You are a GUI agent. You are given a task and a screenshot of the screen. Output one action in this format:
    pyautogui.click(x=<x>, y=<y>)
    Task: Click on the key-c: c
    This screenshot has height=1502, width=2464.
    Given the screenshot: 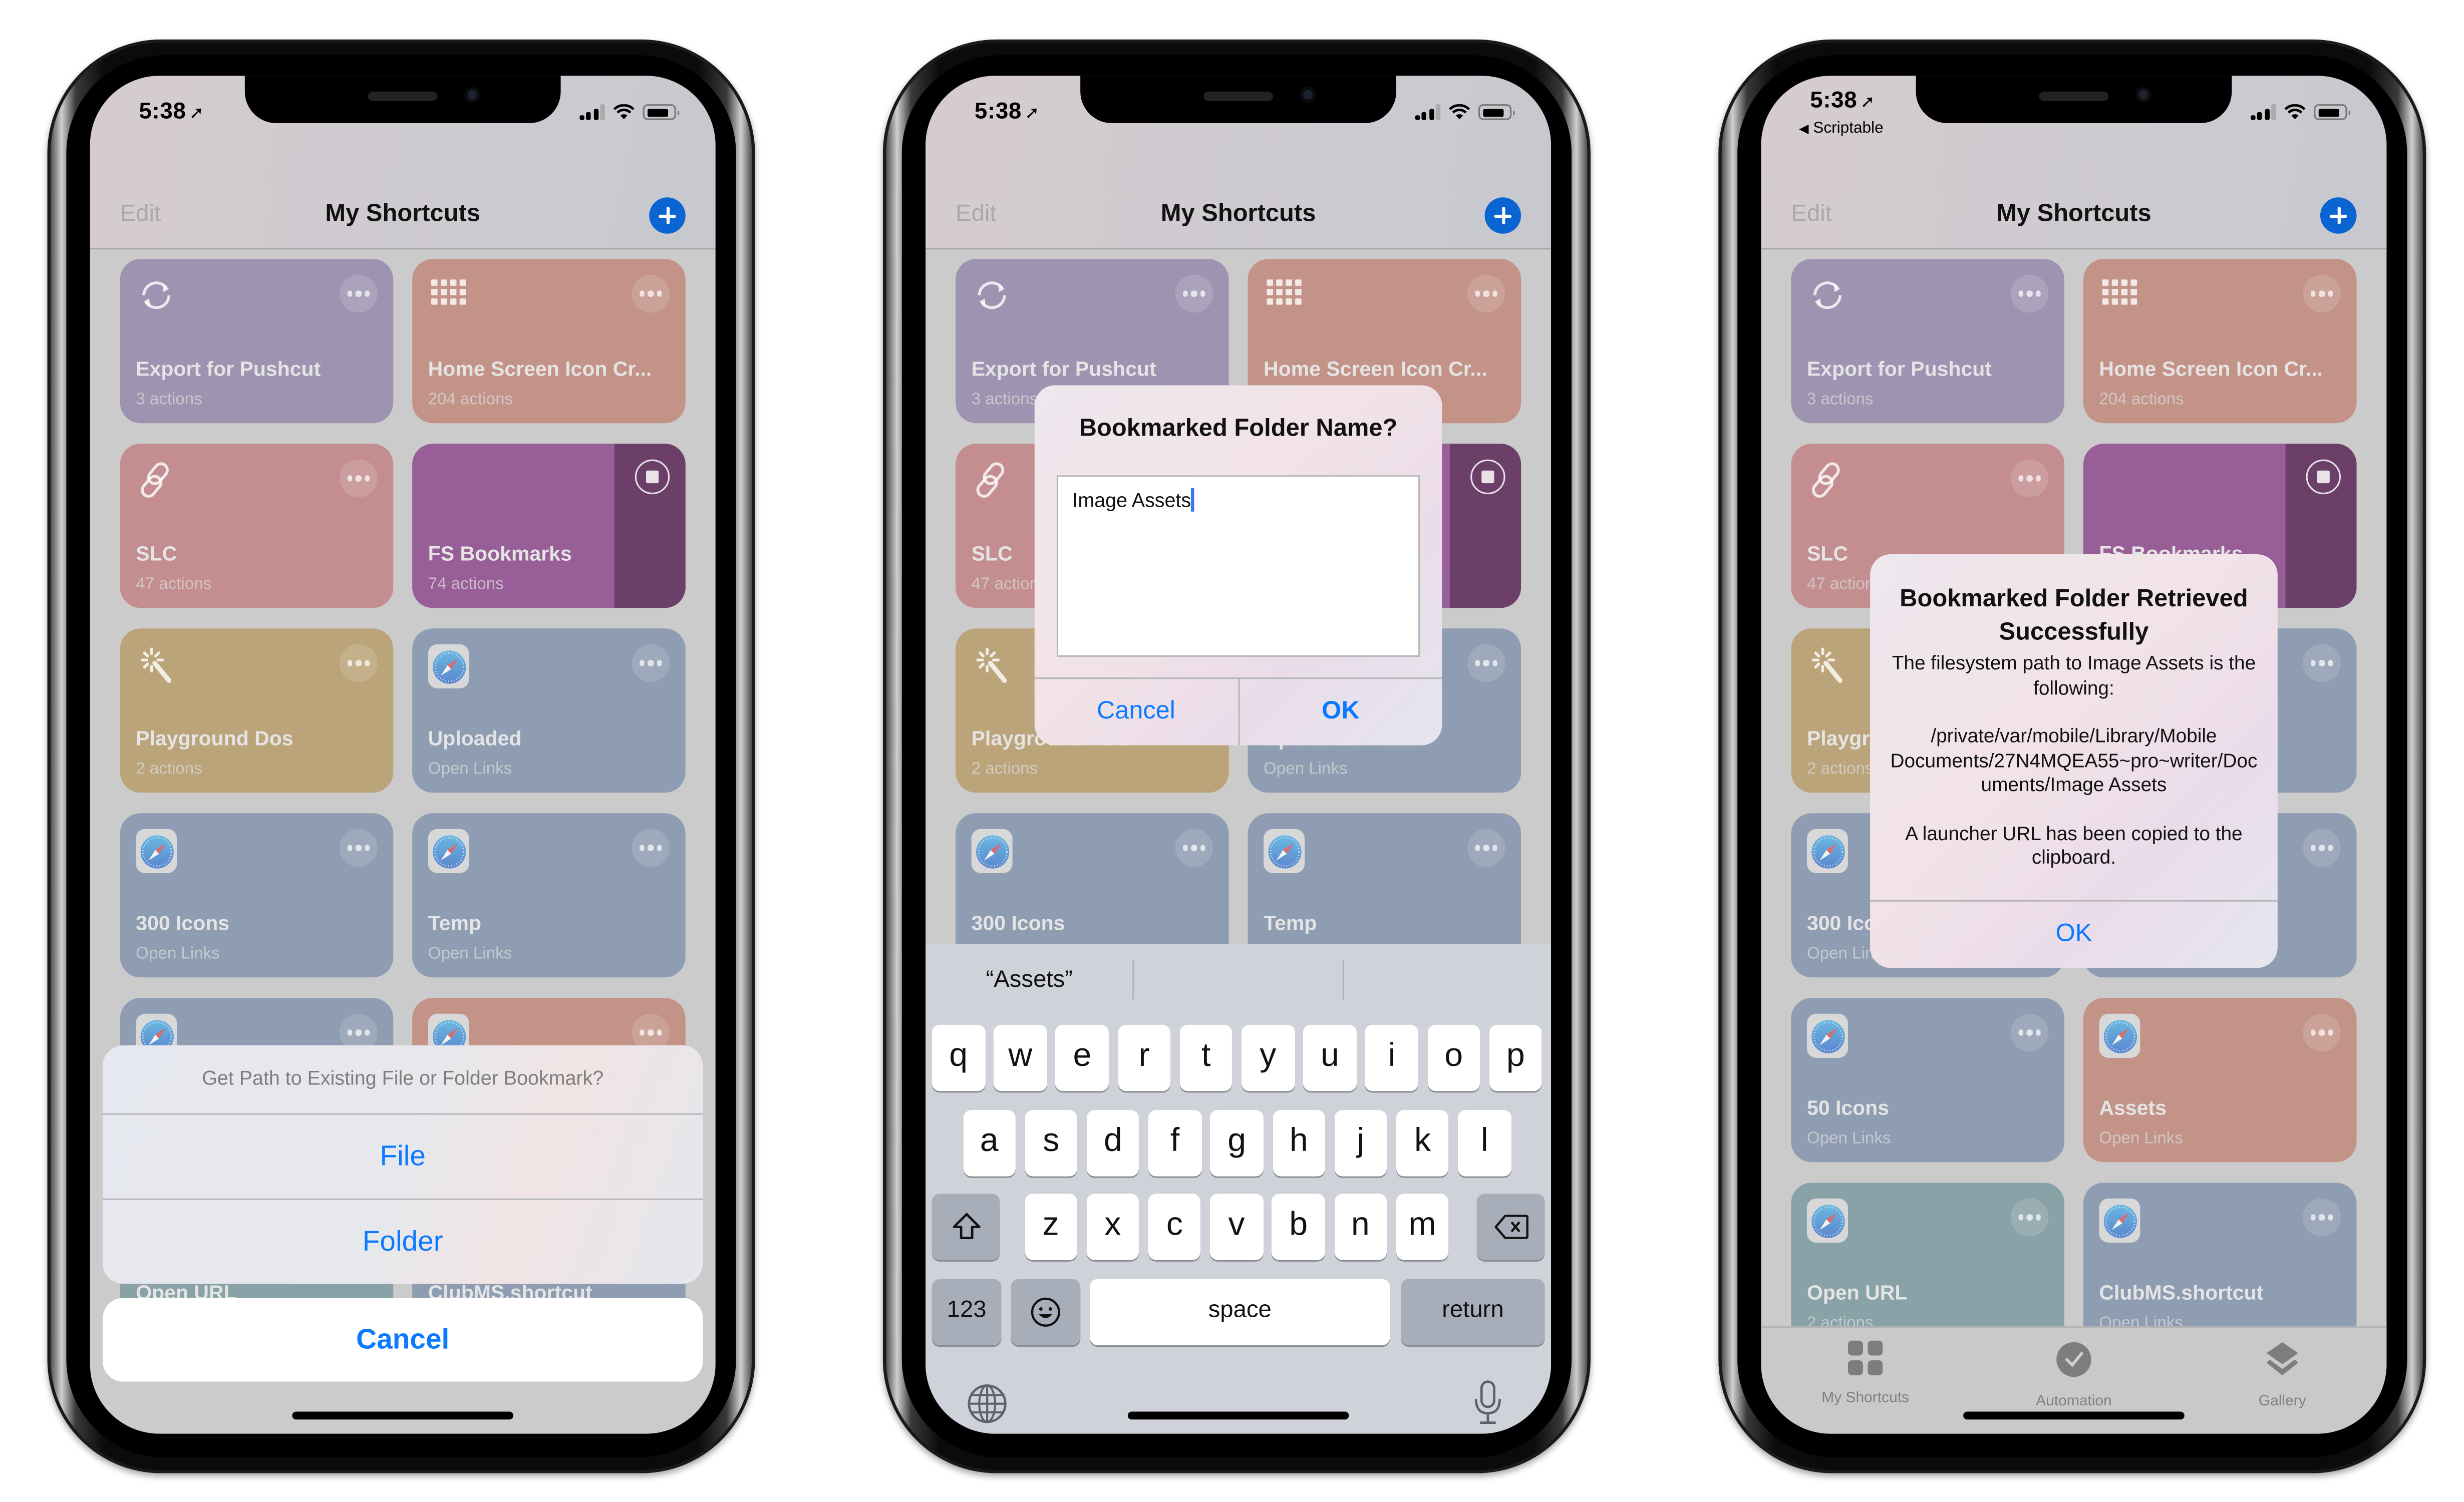 What is the action you would take?
    pyautogui.click(x=1174, y=1227)
    